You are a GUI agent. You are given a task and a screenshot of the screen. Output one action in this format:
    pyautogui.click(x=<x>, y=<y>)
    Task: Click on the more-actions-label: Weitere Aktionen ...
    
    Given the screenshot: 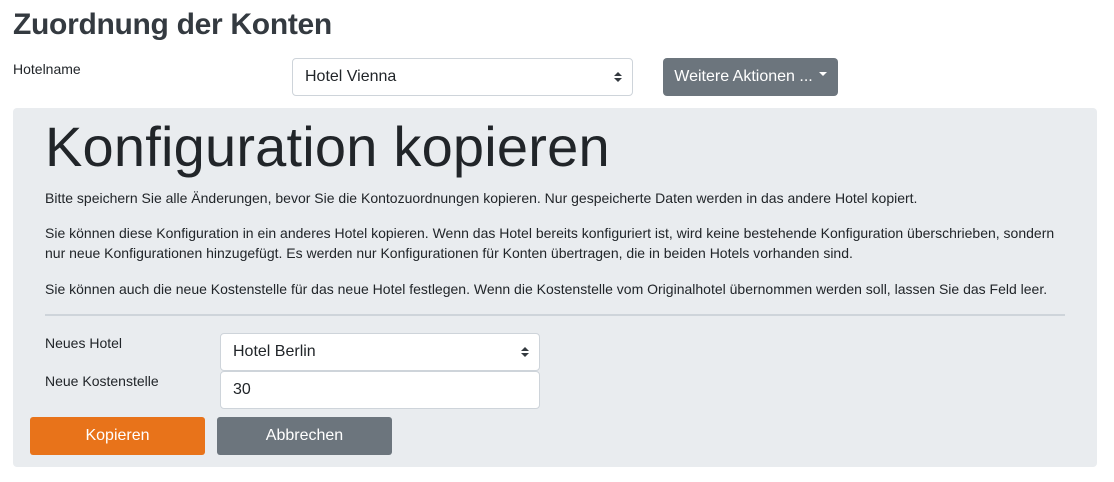 What is the action you would take?
    pyautogui.click(x=743, y=76)
    